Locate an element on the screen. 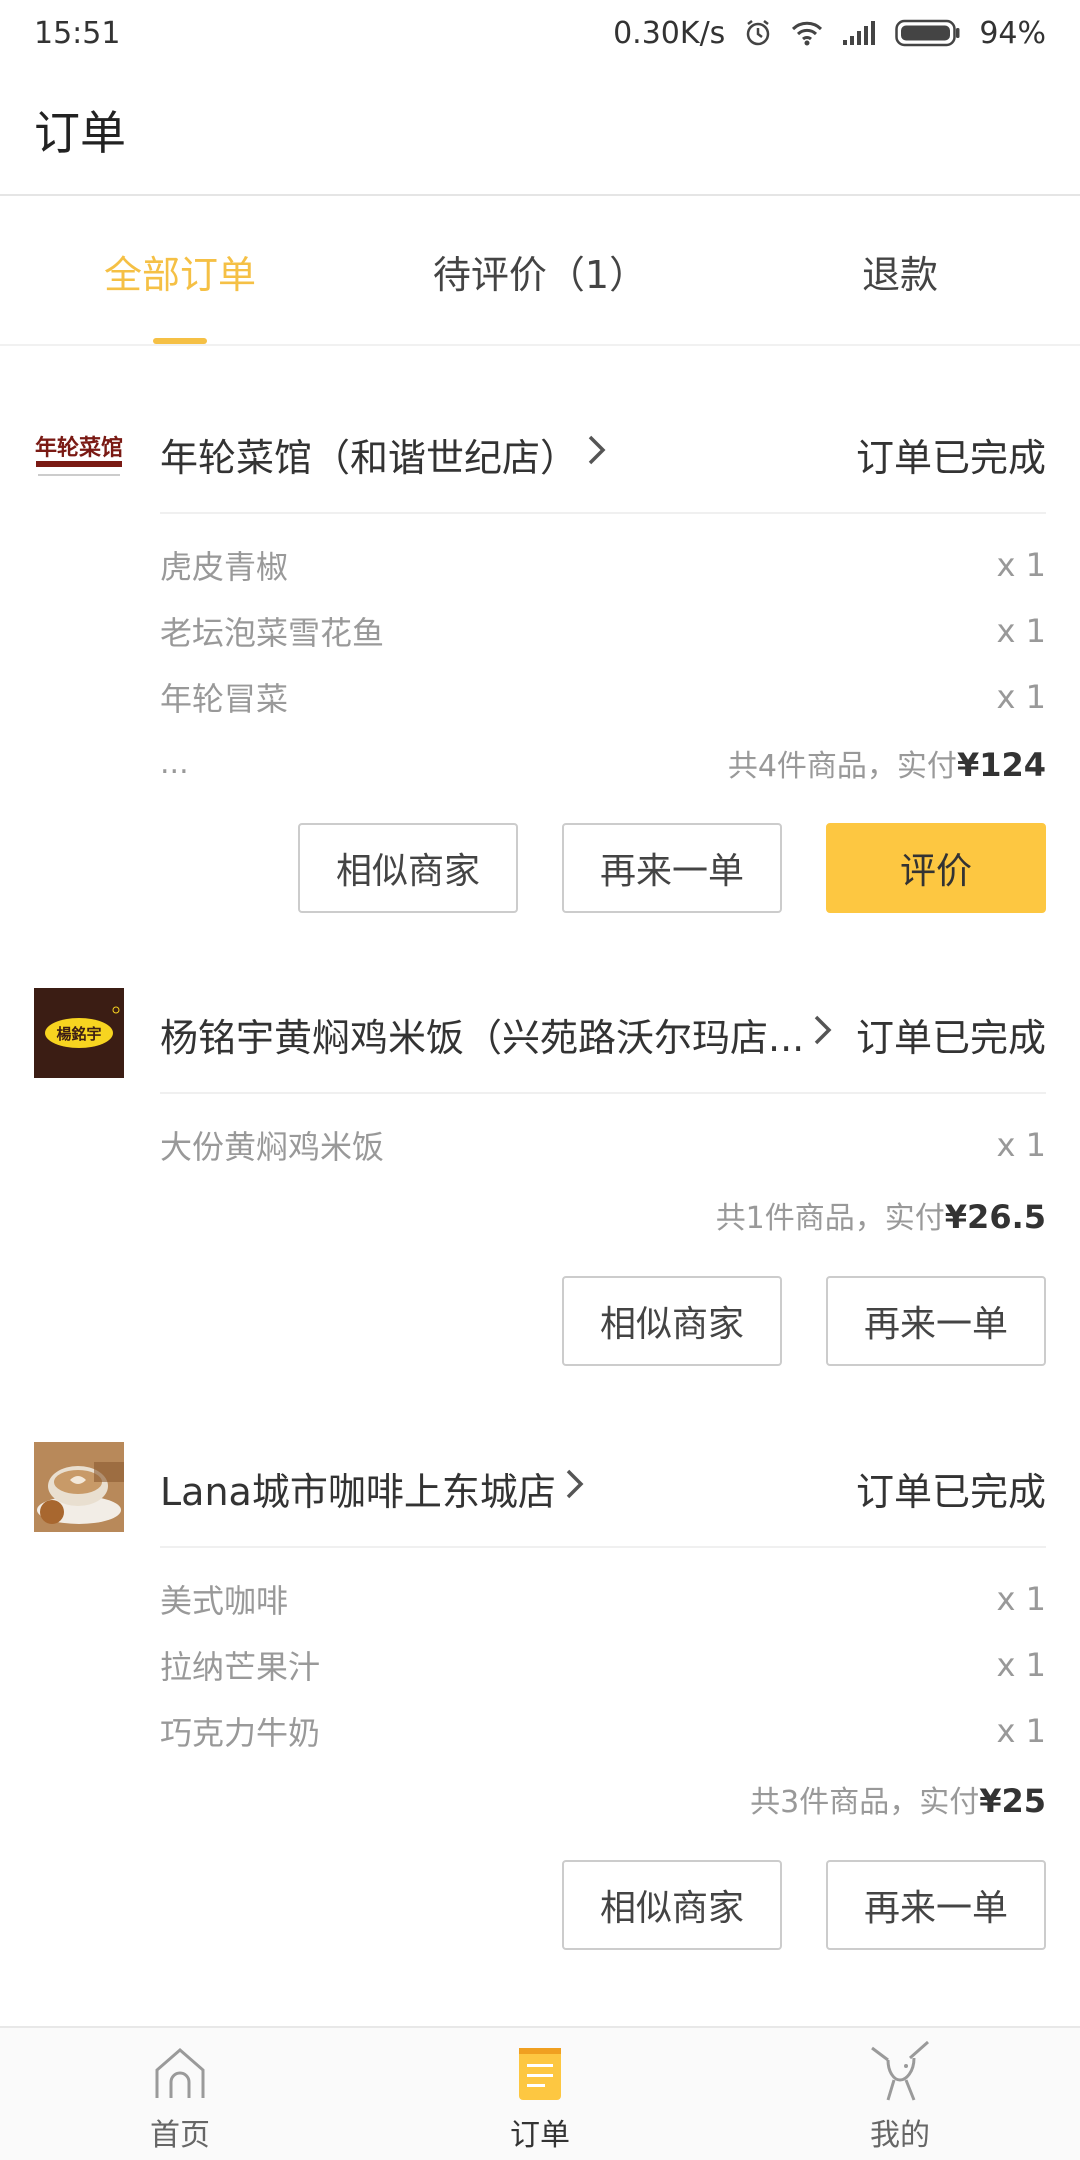 The image size is (1080, 2160). tab-pending-review: 待评价（1） is located at coordinates (540, 271).